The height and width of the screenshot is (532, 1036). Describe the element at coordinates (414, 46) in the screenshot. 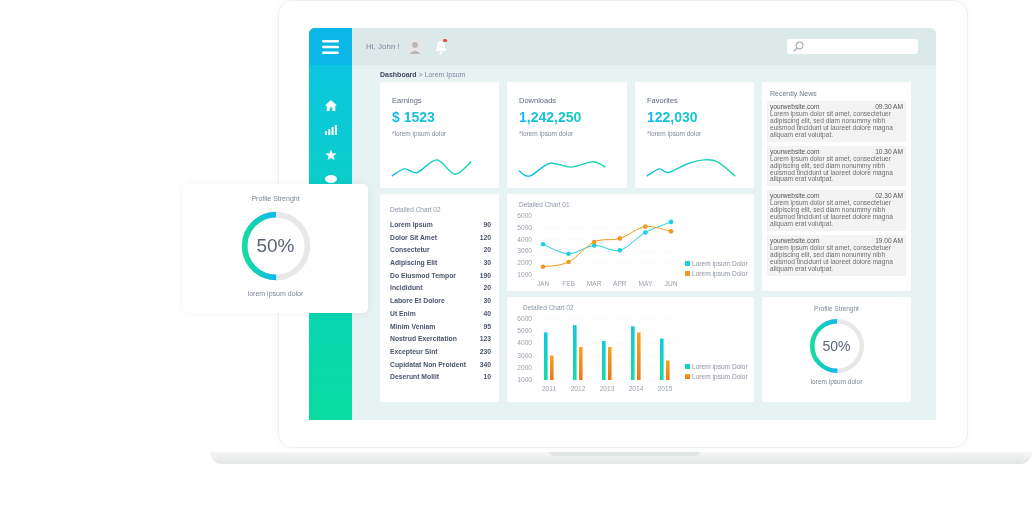

I see `avatar-icon` at that location.